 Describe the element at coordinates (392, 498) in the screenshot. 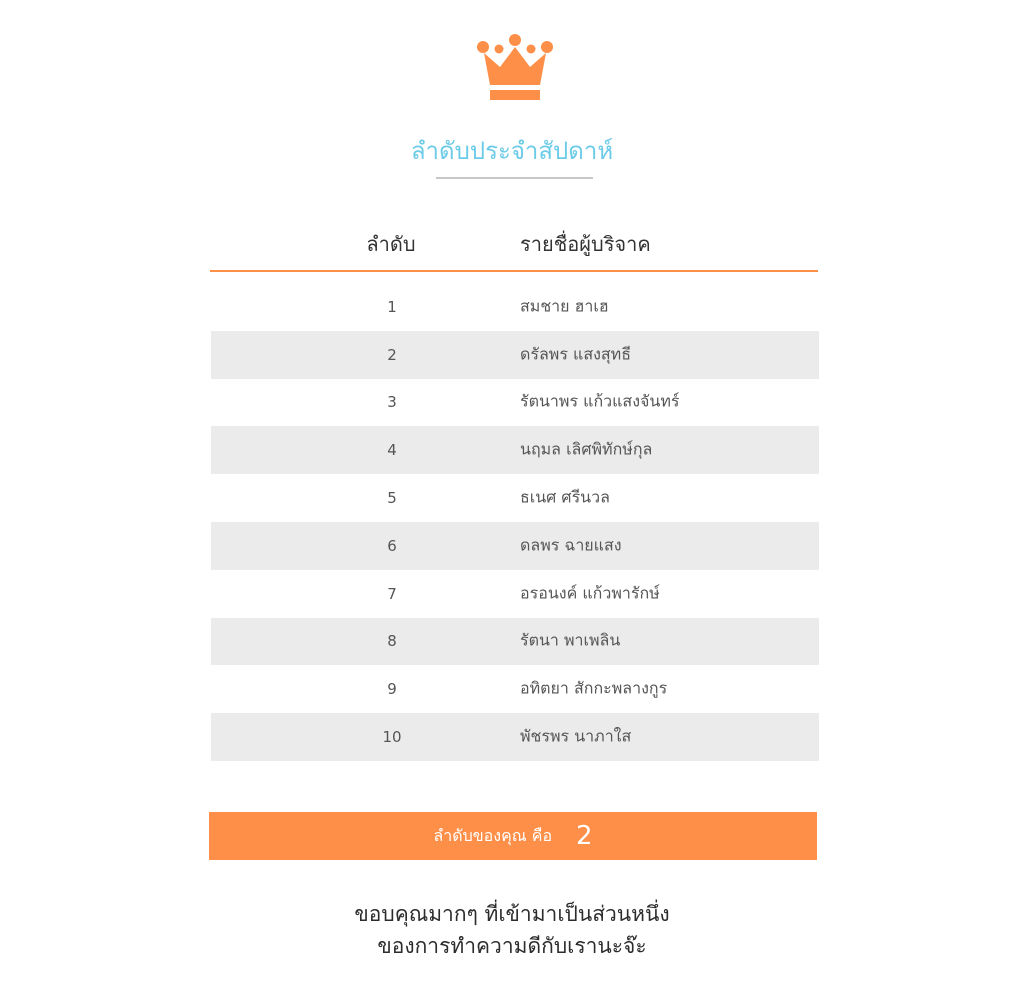

I see `rank-cell: 5` at that location.